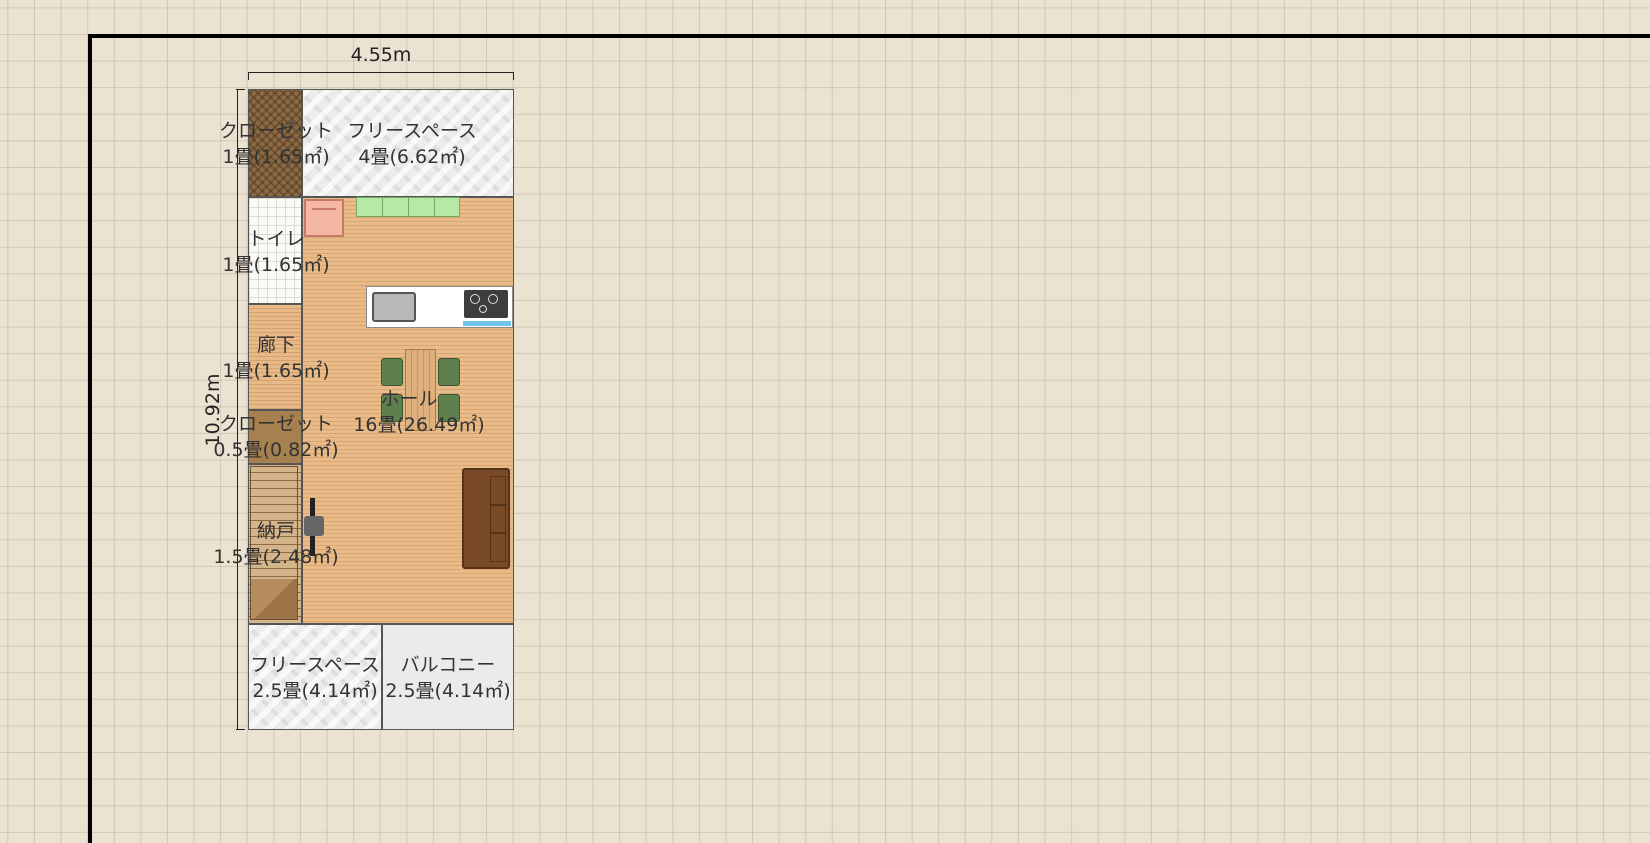 This screenshot has height=843, width=1650. What do you see at coordinates (486, 518) in the screenshot?
I see `sofa-icon` at bounding box center [486, 518].